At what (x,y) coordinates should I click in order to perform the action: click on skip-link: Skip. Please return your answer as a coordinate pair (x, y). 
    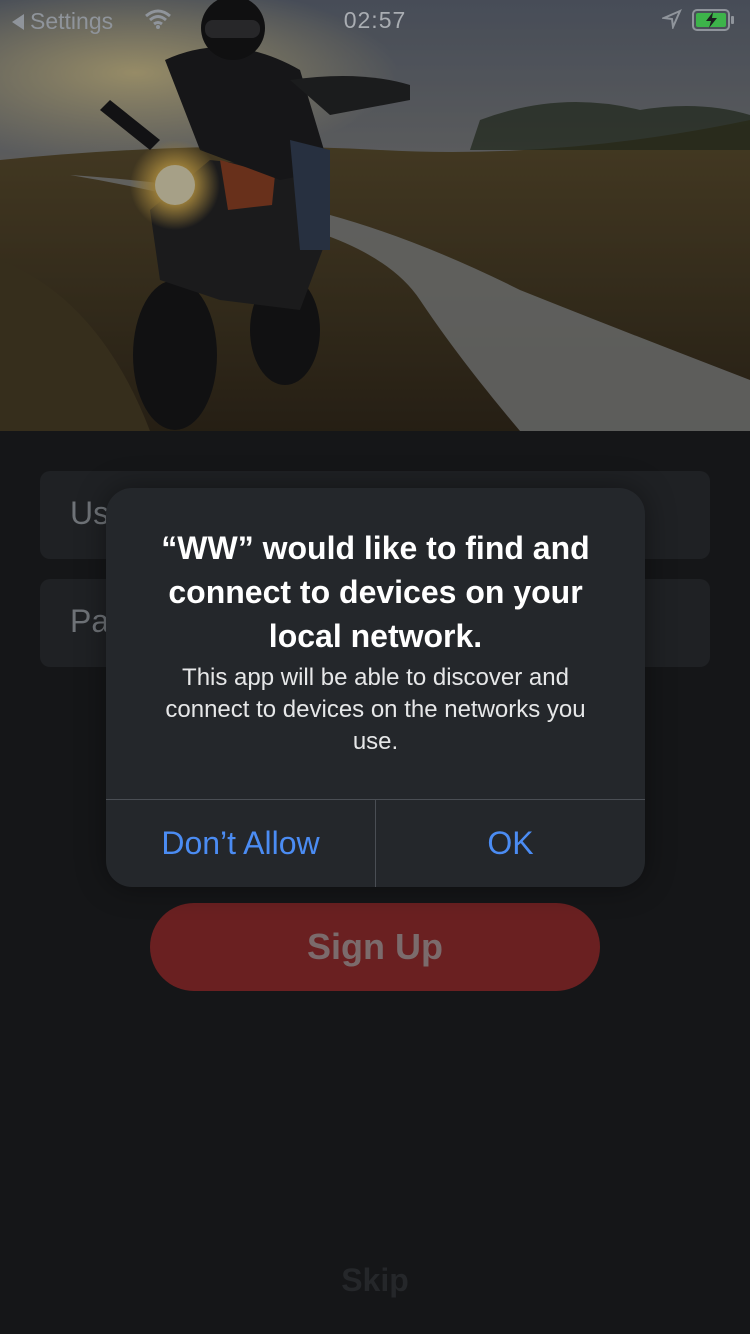
    Looking at the image, I should click on (375, 1280).